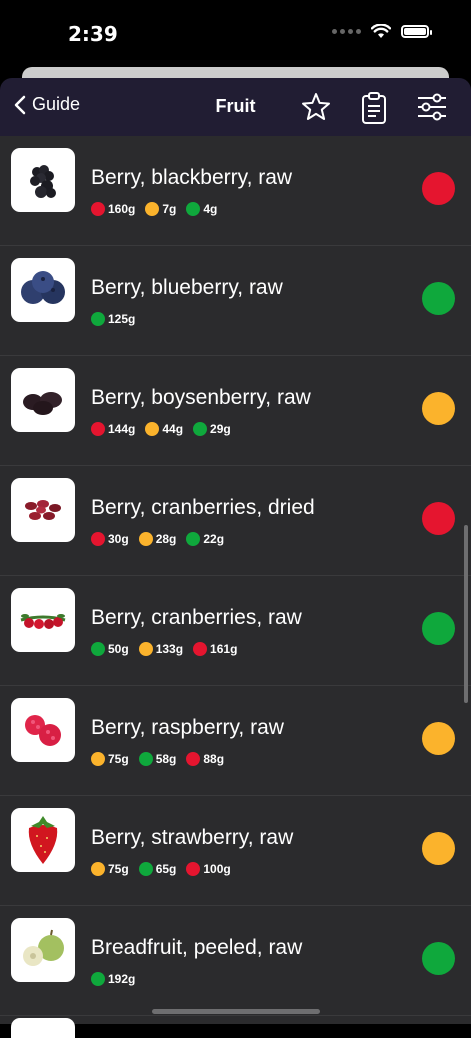  I want to click on portion-tags: 75g 58g 88g, so click(157, 759).